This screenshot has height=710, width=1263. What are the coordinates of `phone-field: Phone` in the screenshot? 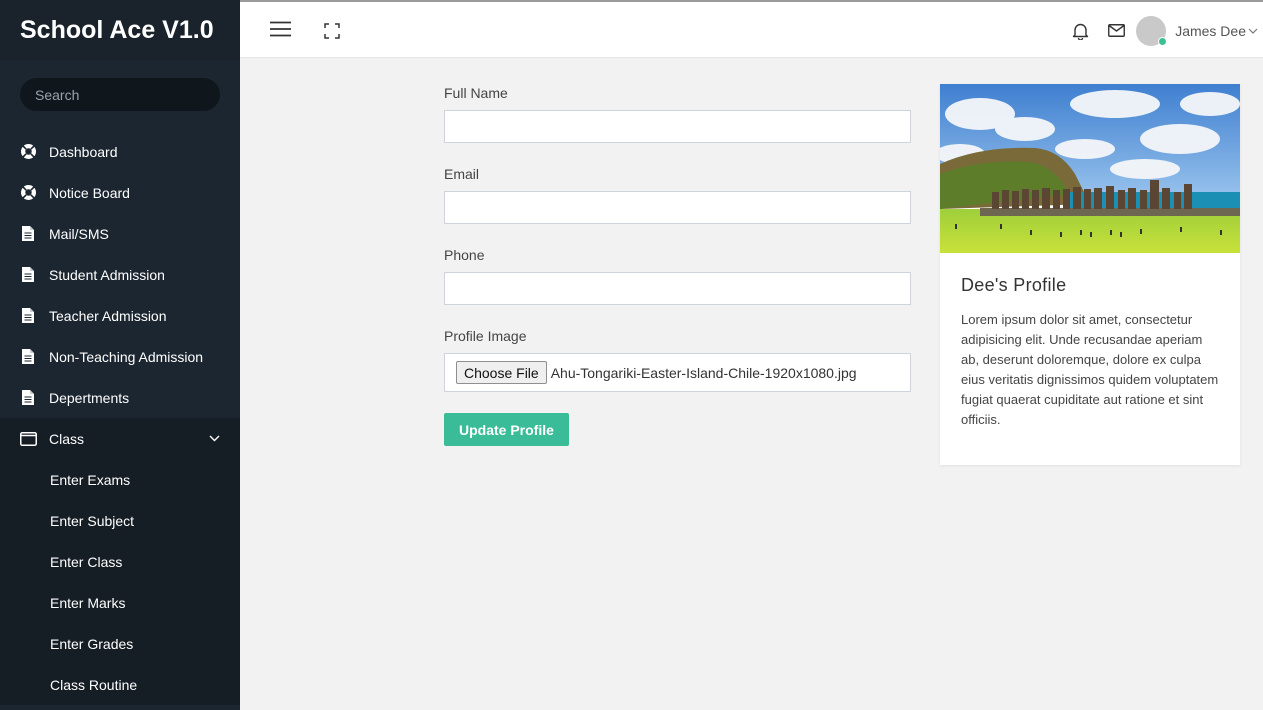 It's located at (677, 275).